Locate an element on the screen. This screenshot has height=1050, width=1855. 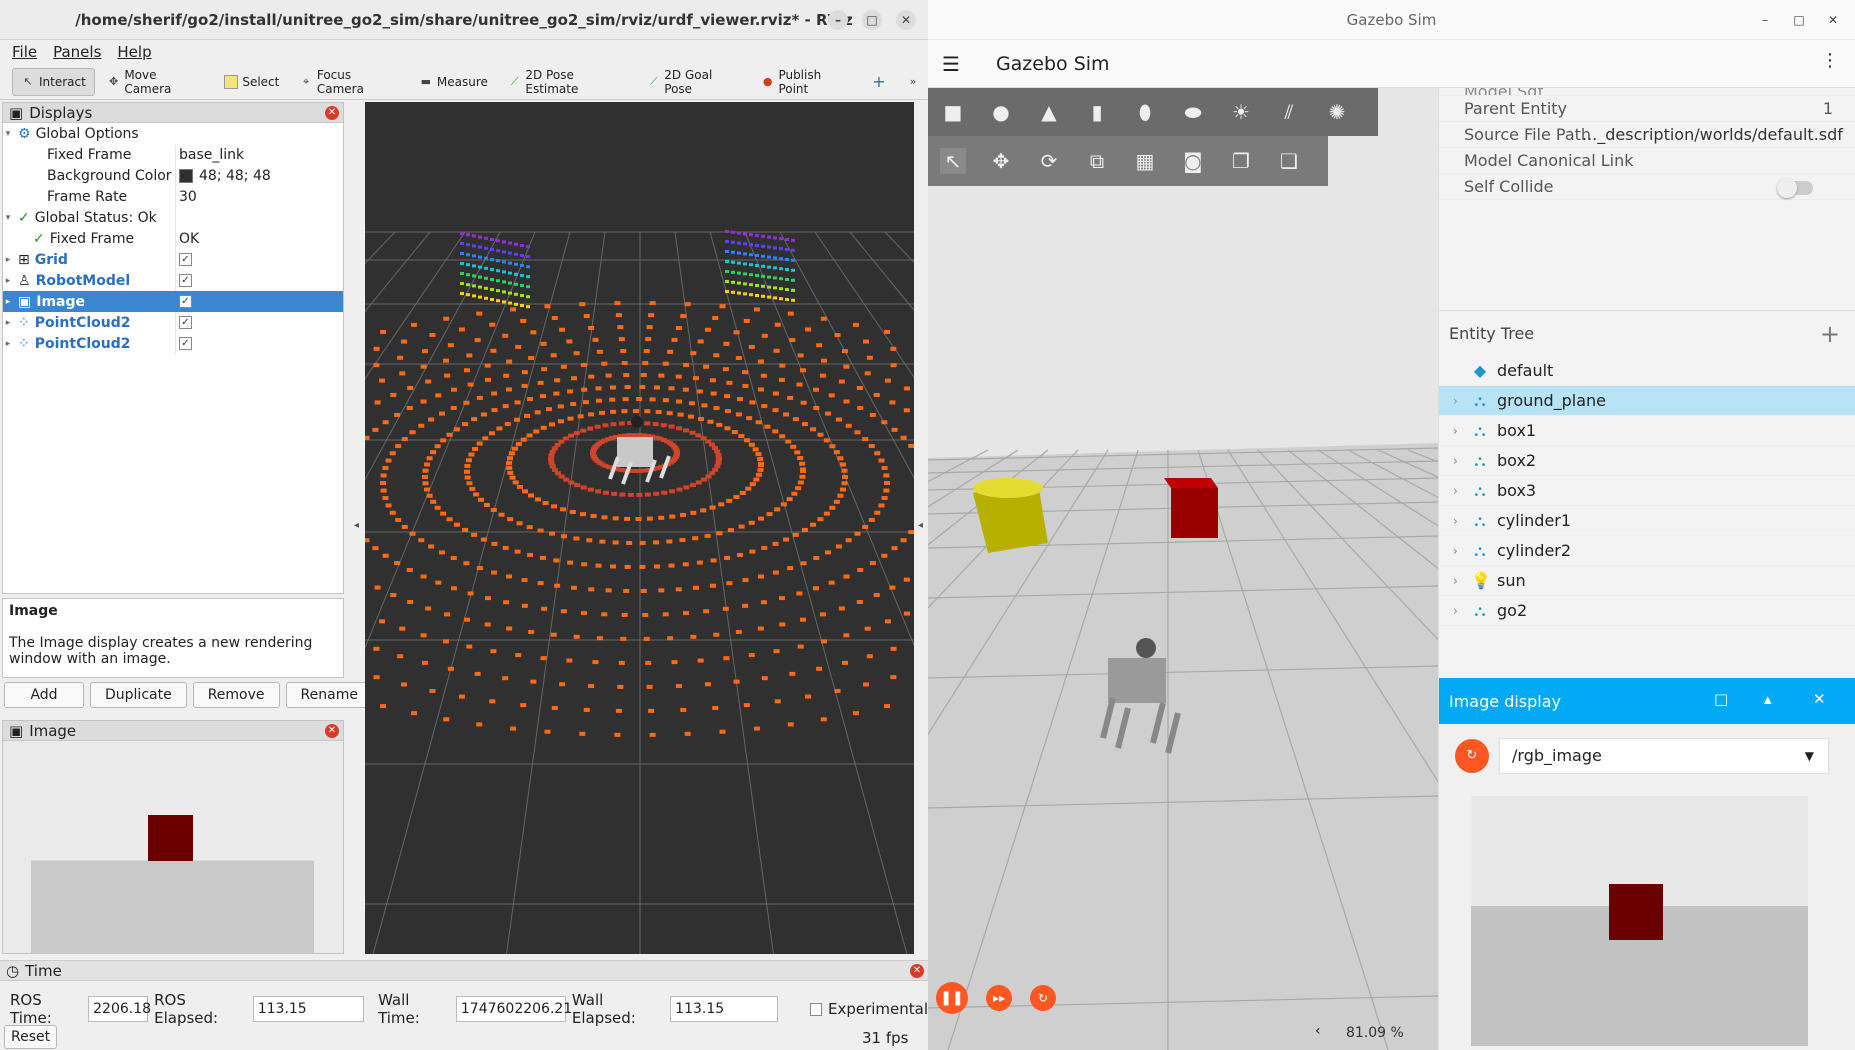
move-camera-tool: ✥ Move Camera is located at coordinates (156, 82).